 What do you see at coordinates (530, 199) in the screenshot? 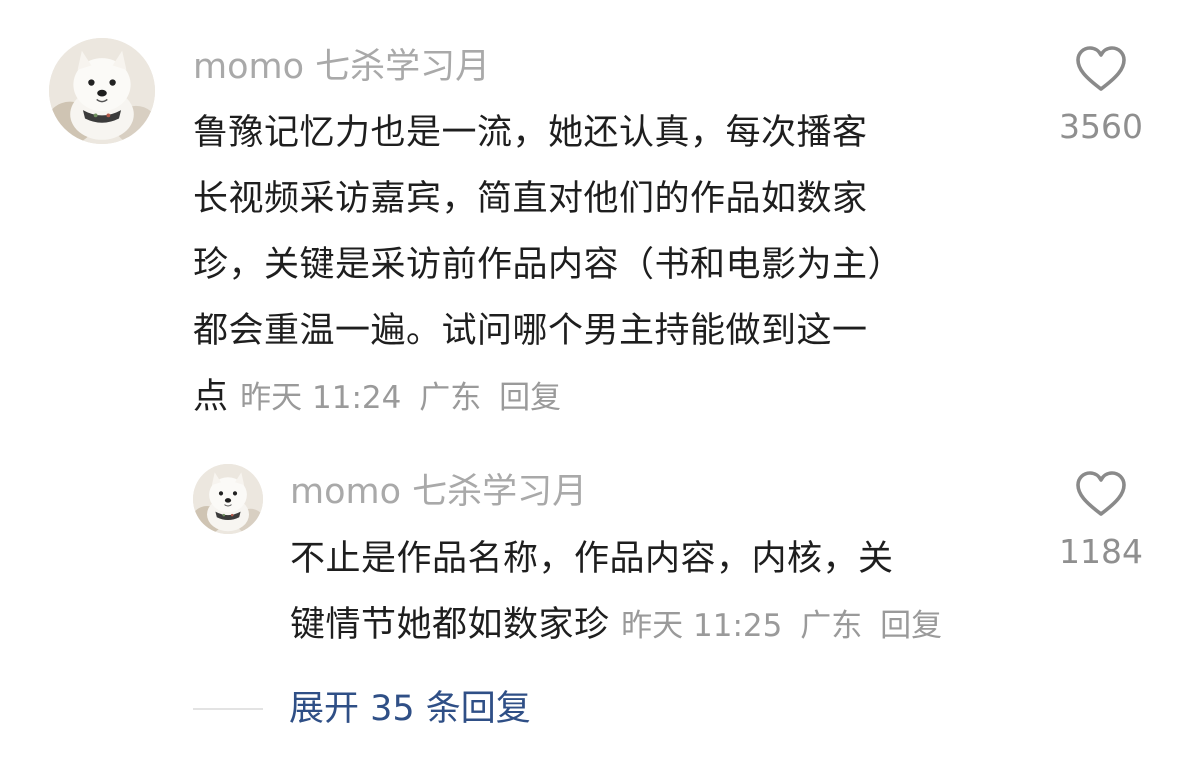
I see `comment-text-line: 长视频采访嘉宾，简直对他们的作品如数家` at bounding box center [530, 199].